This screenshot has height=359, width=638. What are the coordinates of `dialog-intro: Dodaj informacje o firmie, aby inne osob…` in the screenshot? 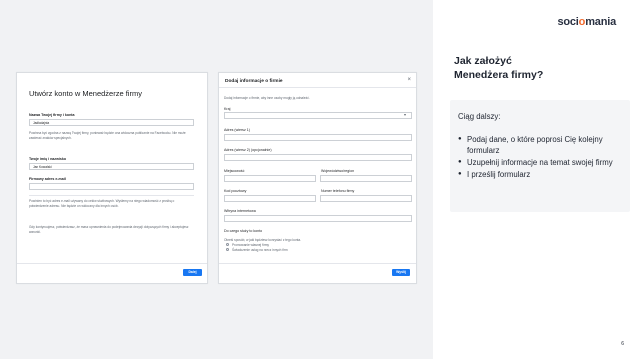 It's located at (267, 98).